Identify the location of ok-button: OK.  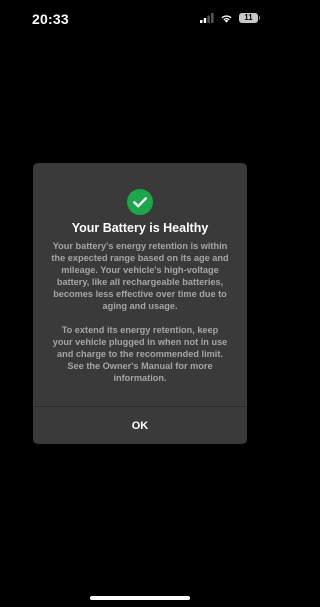
(140, 425).